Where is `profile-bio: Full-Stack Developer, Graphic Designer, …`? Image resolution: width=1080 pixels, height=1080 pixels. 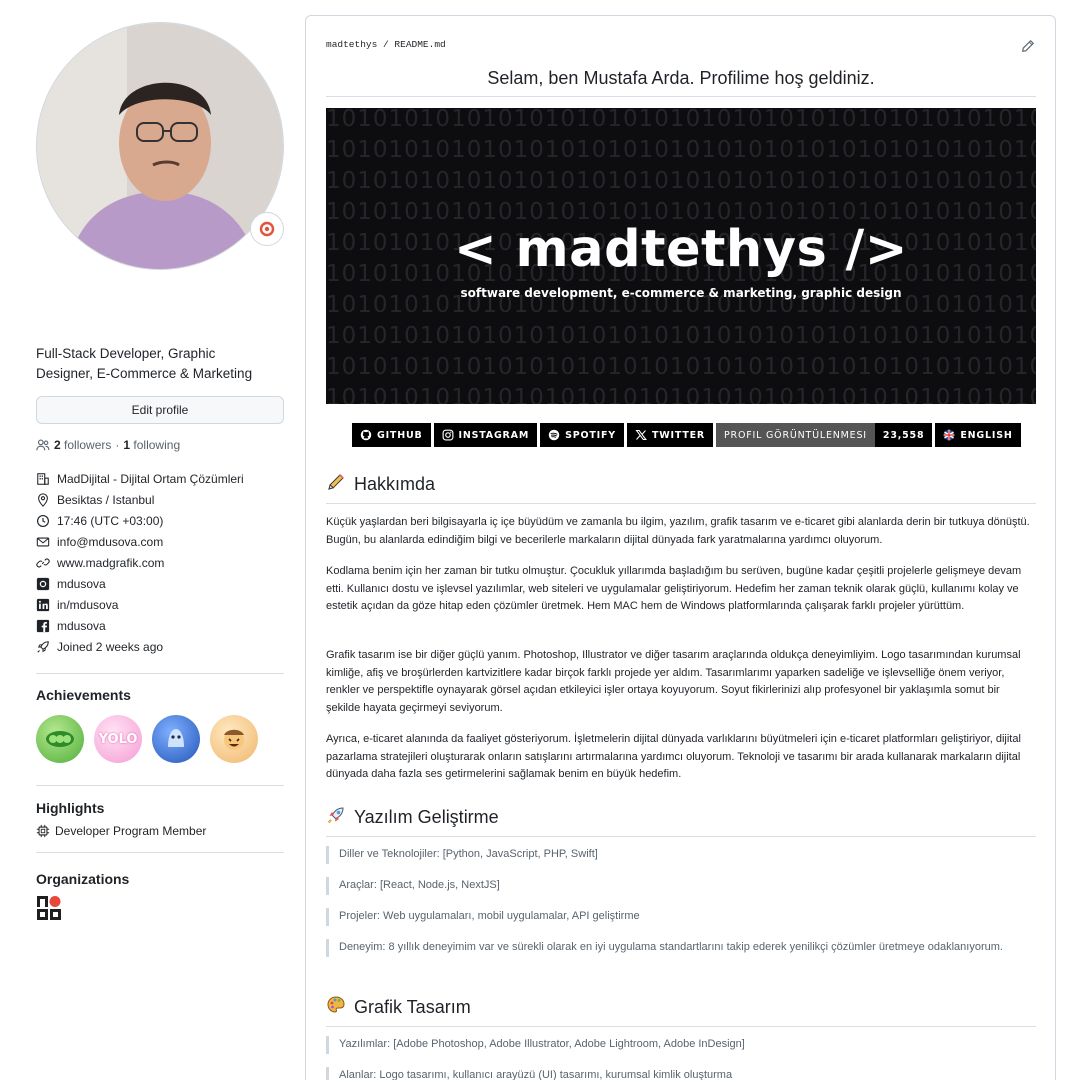
profile-bio: Full-Stack Developer, Graphic Designer, … is located at coordinates (144, 363).